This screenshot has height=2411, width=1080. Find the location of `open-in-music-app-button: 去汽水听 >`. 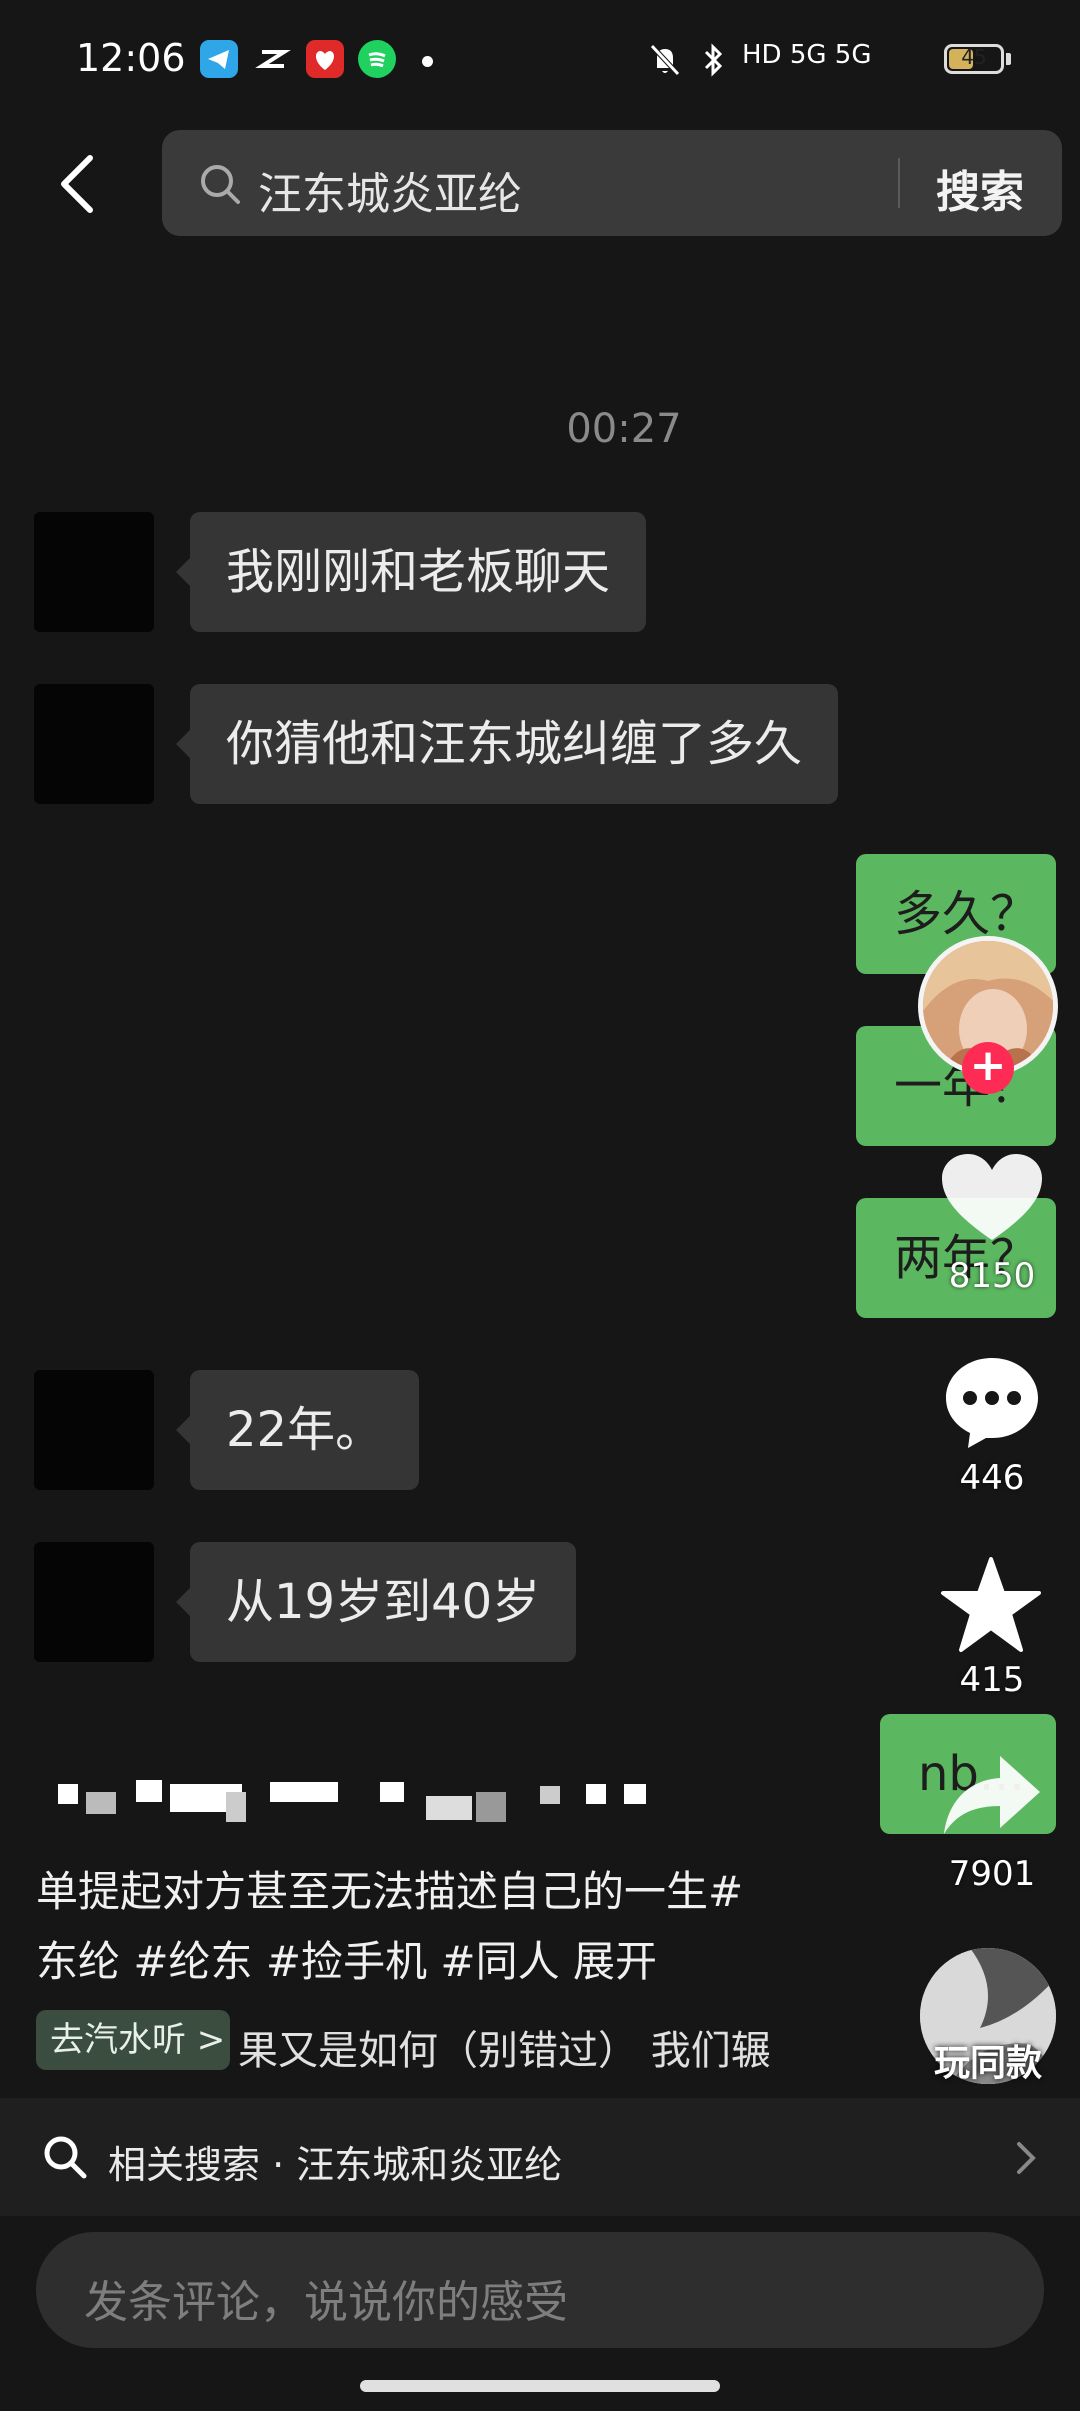

open-in-music-app-button: 去汽水听 > is located at coordinates (133, 2040).